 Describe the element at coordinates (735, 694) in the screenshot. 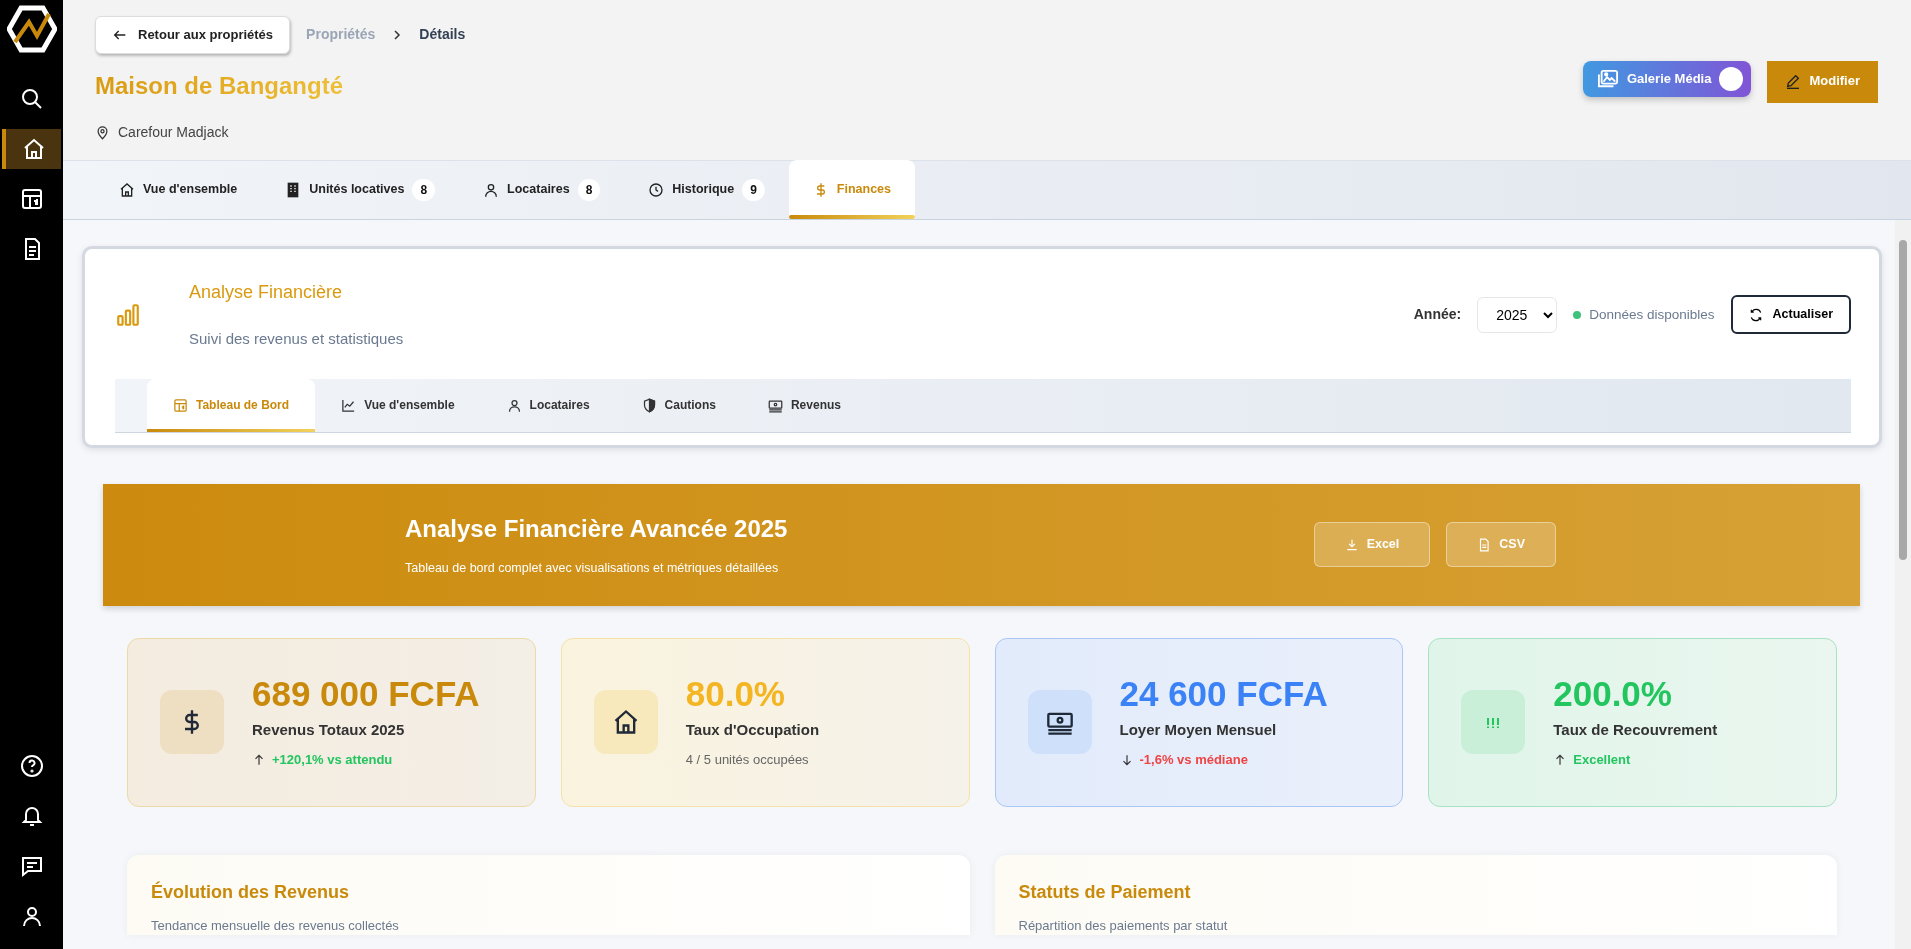

I see `stat-value: 80.0%` at that location.